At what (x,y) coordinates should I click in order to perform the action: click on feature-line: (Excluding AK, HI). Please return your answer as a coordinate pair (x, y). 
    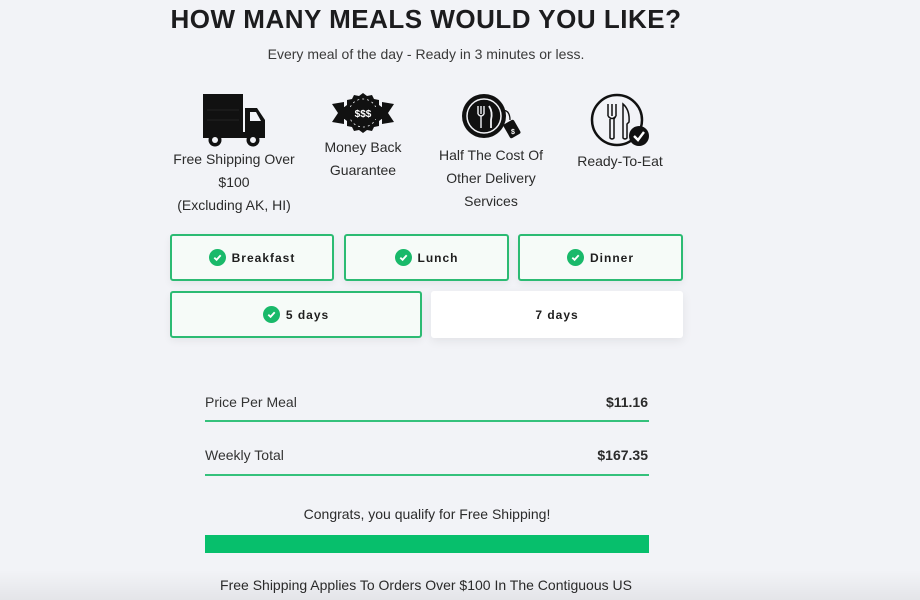
    Looking at the image, I should click on (234, 205).